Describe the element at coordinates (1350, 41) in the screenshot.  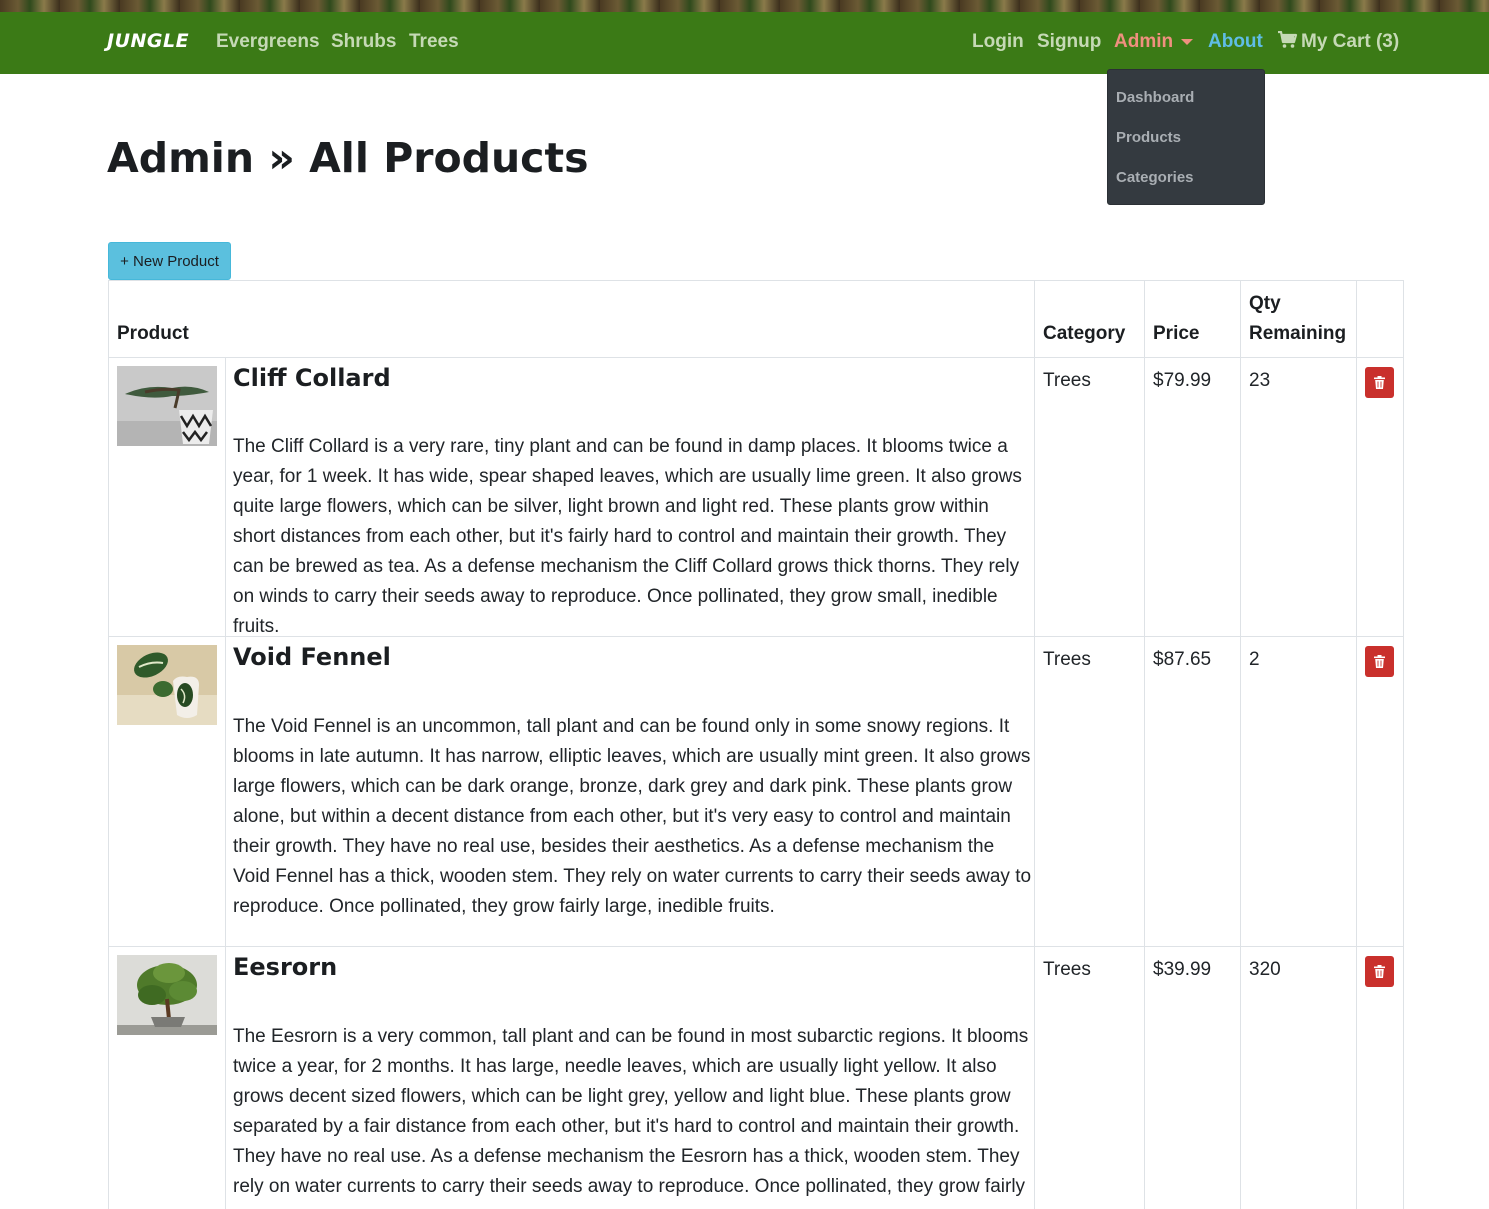
I see `cart-label: My Cart (3)` at that location.